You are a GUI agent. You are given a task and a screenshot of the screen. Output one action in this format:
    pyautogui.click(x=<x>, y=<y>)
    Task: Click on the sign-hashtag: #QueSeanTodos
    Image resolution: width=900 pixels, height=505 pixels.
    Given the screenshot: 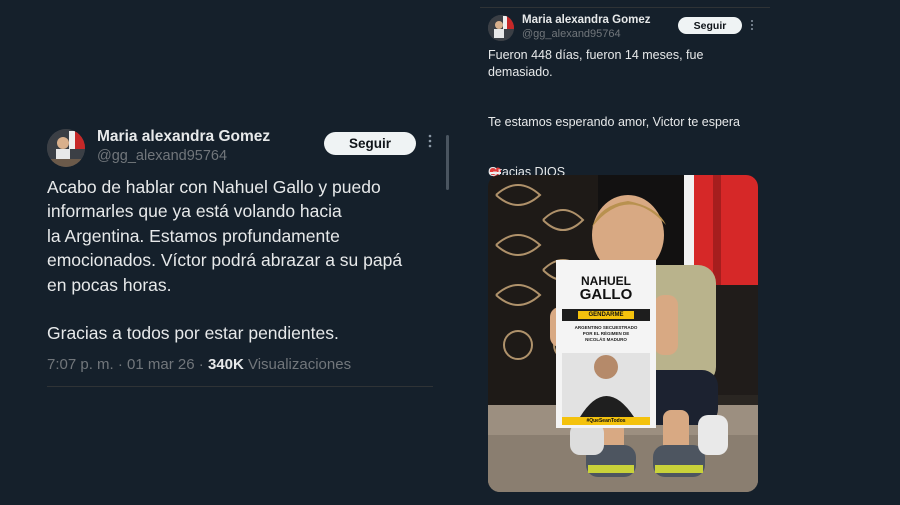 What is the action you would take?
    pyautogui.click(x=606, y=421)
    